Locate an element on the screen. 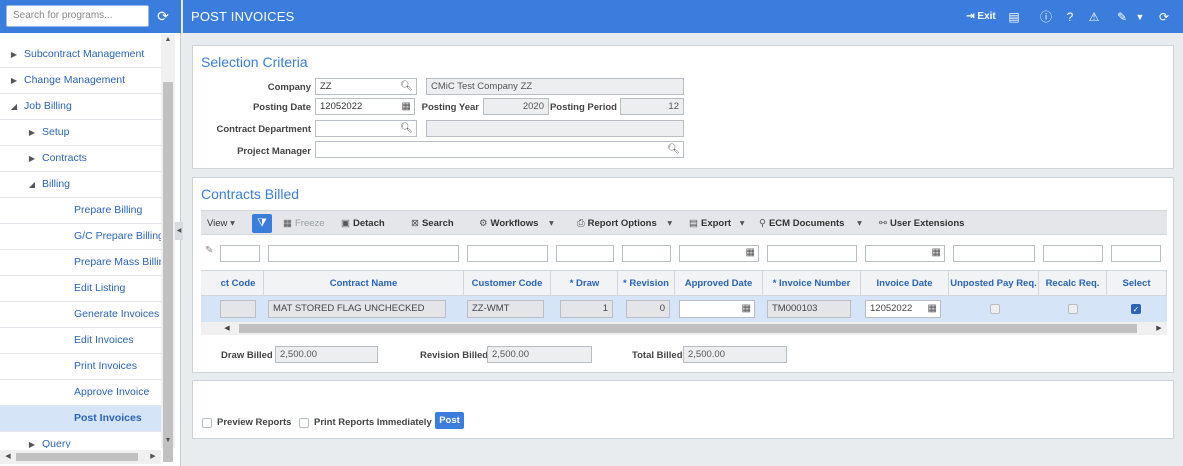 This screenshot has width=1183, height=466. column-header-invoice-date: Invoice Date is located at coordinates (905, 283).